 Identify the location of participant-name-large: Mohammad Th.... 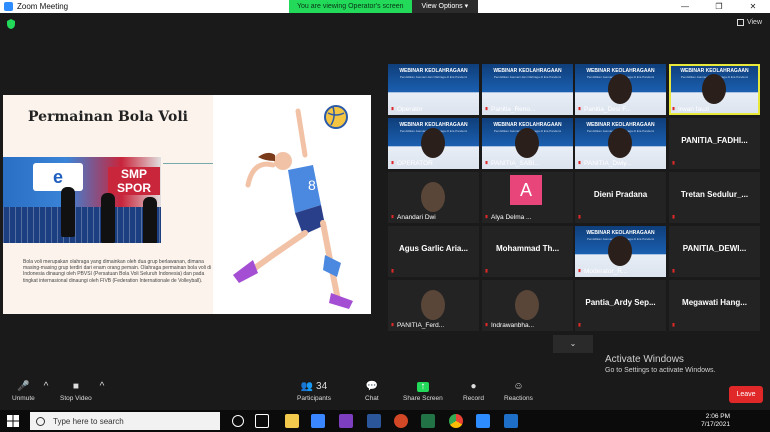
(527, 248).